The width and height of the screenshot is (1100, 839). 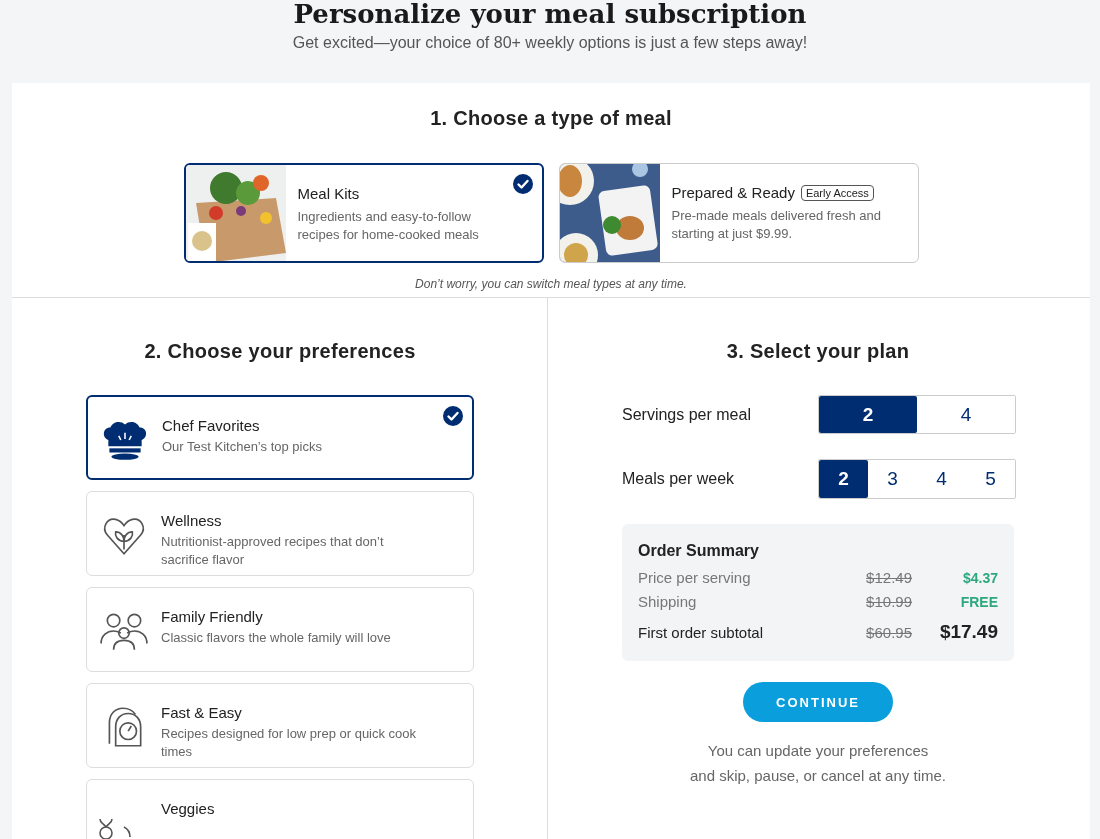 I want to click on preference-description: Recipes designed for low prep or quick cook times, so click(x=289, y=743).